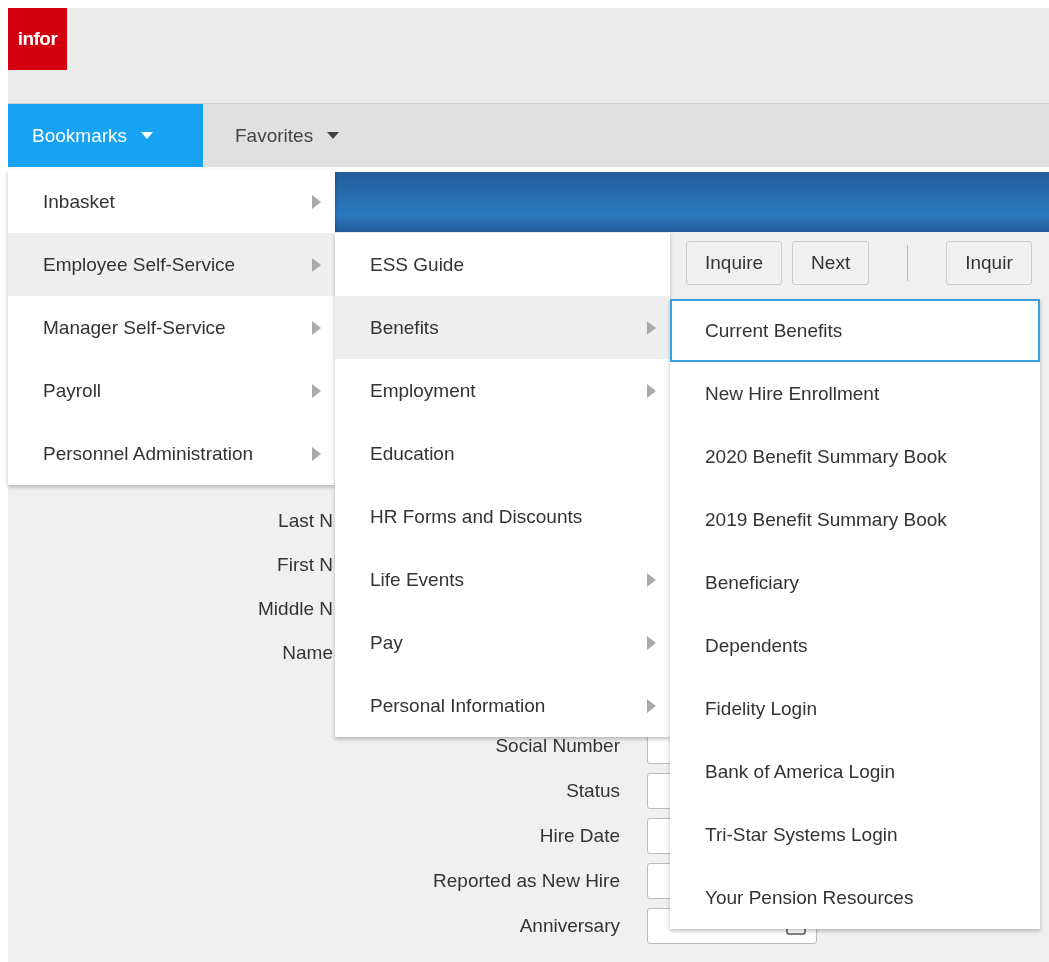 This screenshot has width=1049, height=962. I want to click on field-label: Last N, so click(305, 521).